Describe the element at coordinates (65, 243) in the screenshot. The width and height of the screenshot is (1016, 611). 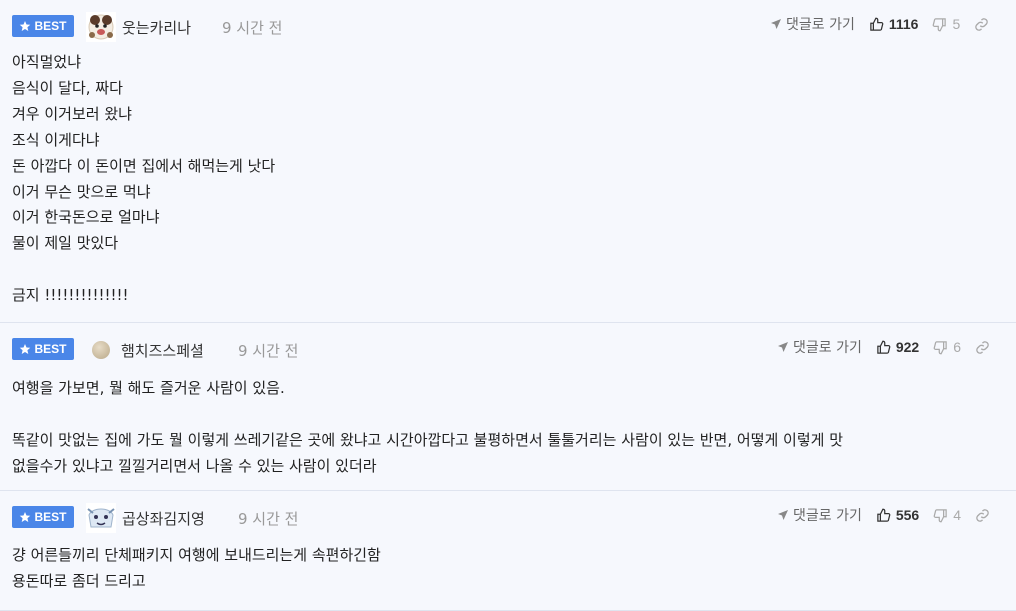
I see `comment-text-line: 물이 제일 맛있다` at that location.